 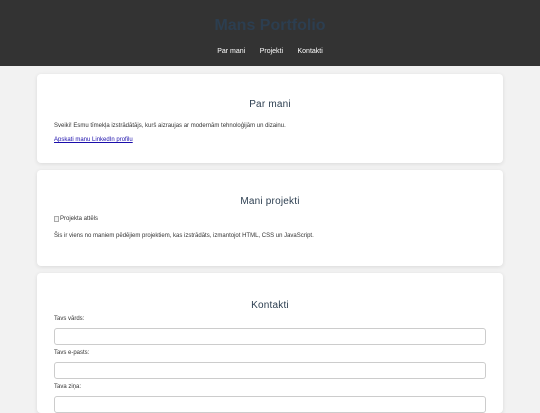 What do you see at coordinates (79, 219) in the screenshot?
I see `project-image-alt: Projekta attēls` at bounding box center [79, 219].